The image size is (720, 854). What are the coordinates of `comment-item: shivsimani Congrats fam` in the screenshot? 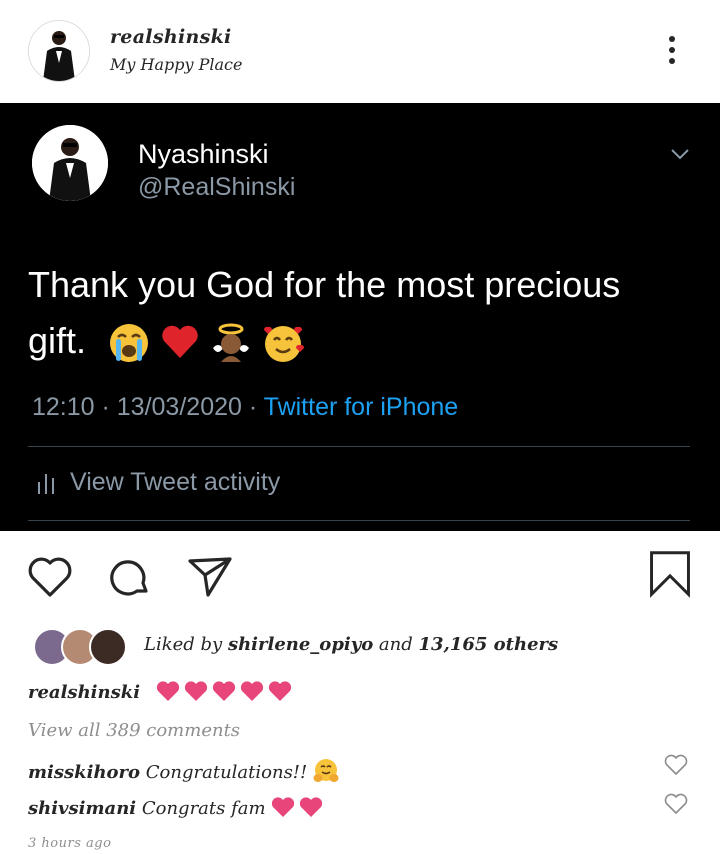 It's located at (175, 807).